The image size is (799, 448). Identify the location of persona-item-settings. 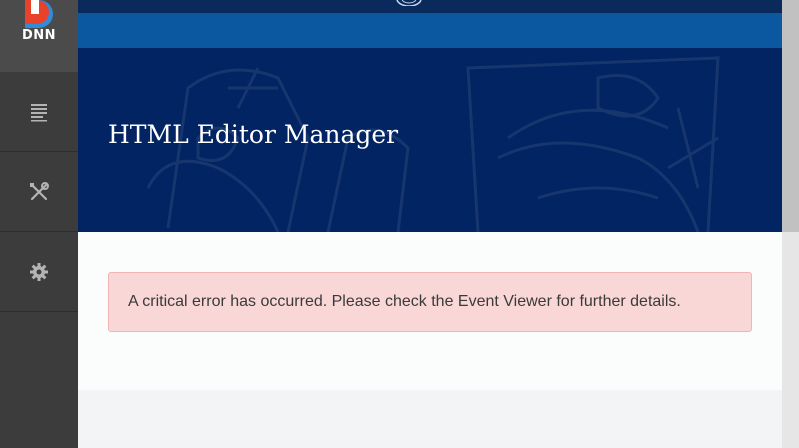
(39, 272).